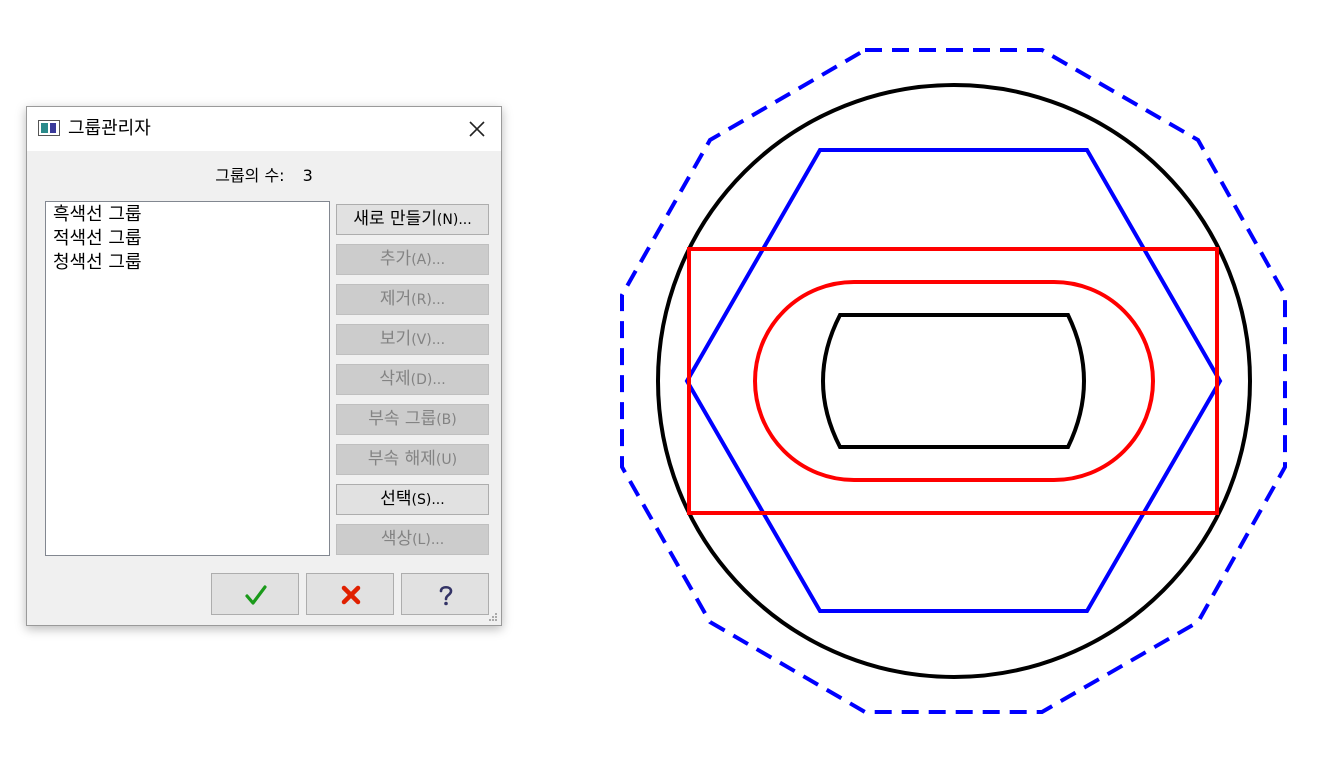  I want to click on red-rectangle, so click(953, 381).